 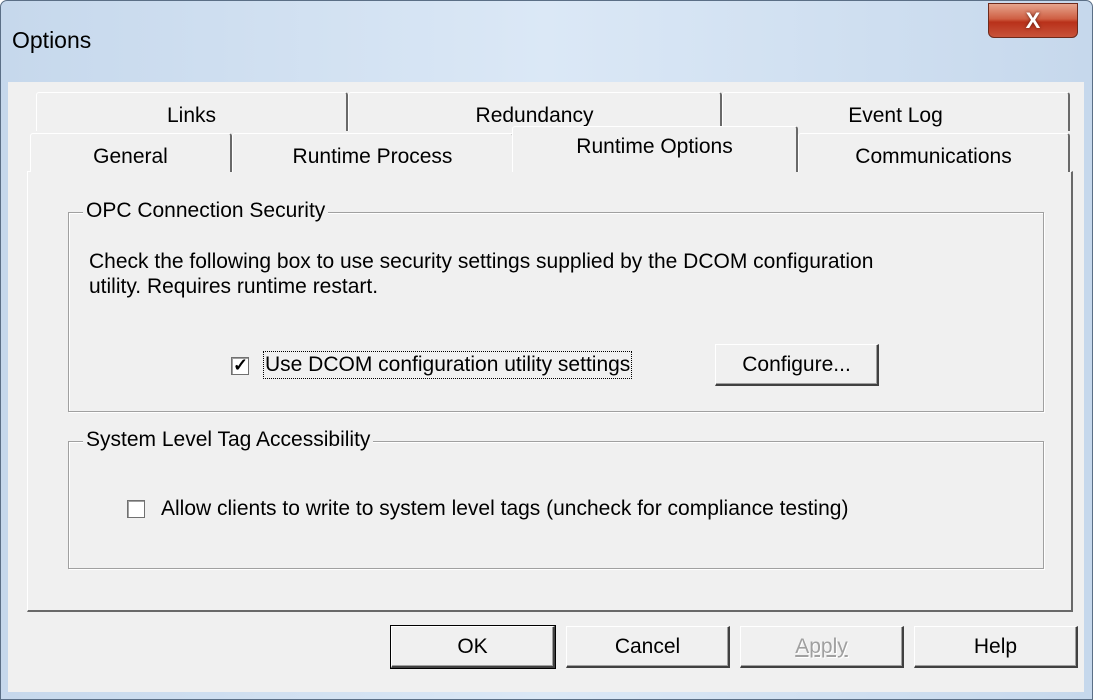 I want to click on tab-runtime-options: Runtime Options, so click(x=655, y=149).